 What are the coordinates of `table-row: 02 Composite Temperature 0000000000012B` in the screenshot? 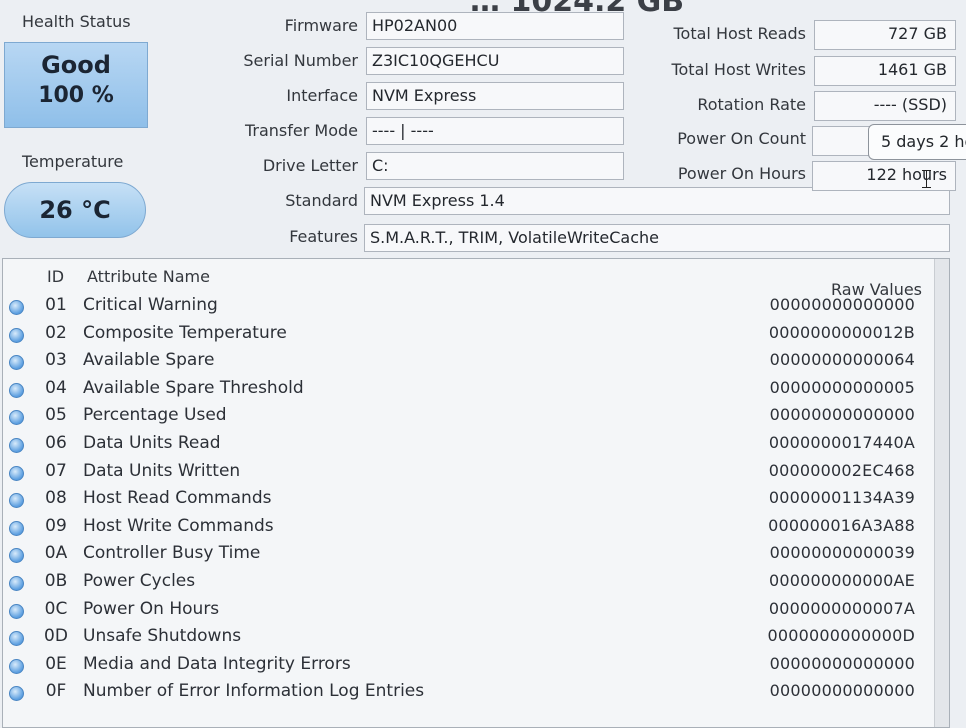 It's located at (476, 334).